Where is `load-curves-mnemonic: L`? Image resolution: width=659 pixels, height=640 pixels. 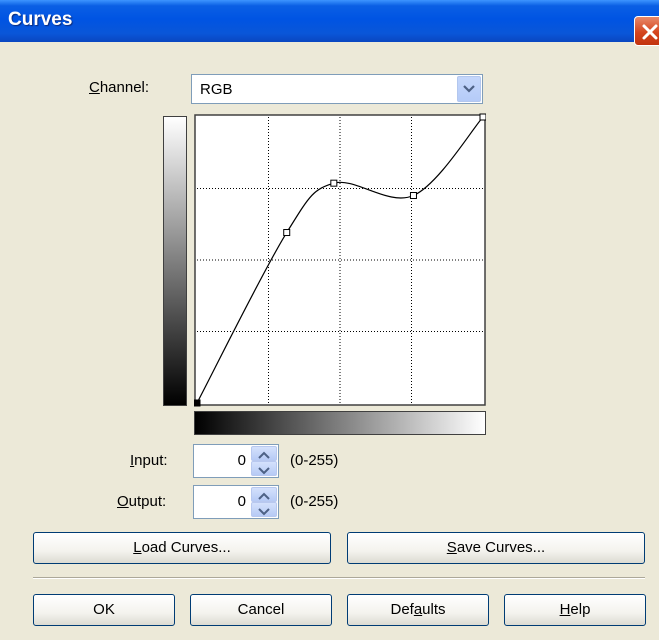
load-curves-mnemonic: L is located at coordinates (137, 547).